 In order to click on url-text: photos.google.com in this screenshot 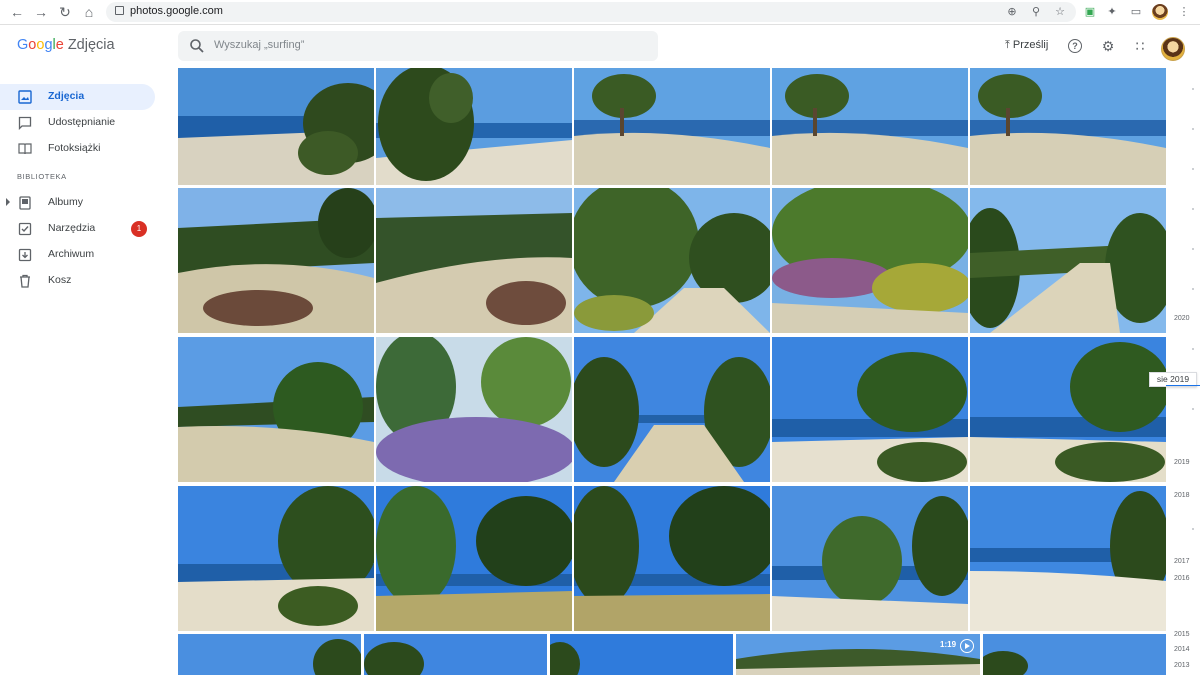, I will do `click(176, 11)`.